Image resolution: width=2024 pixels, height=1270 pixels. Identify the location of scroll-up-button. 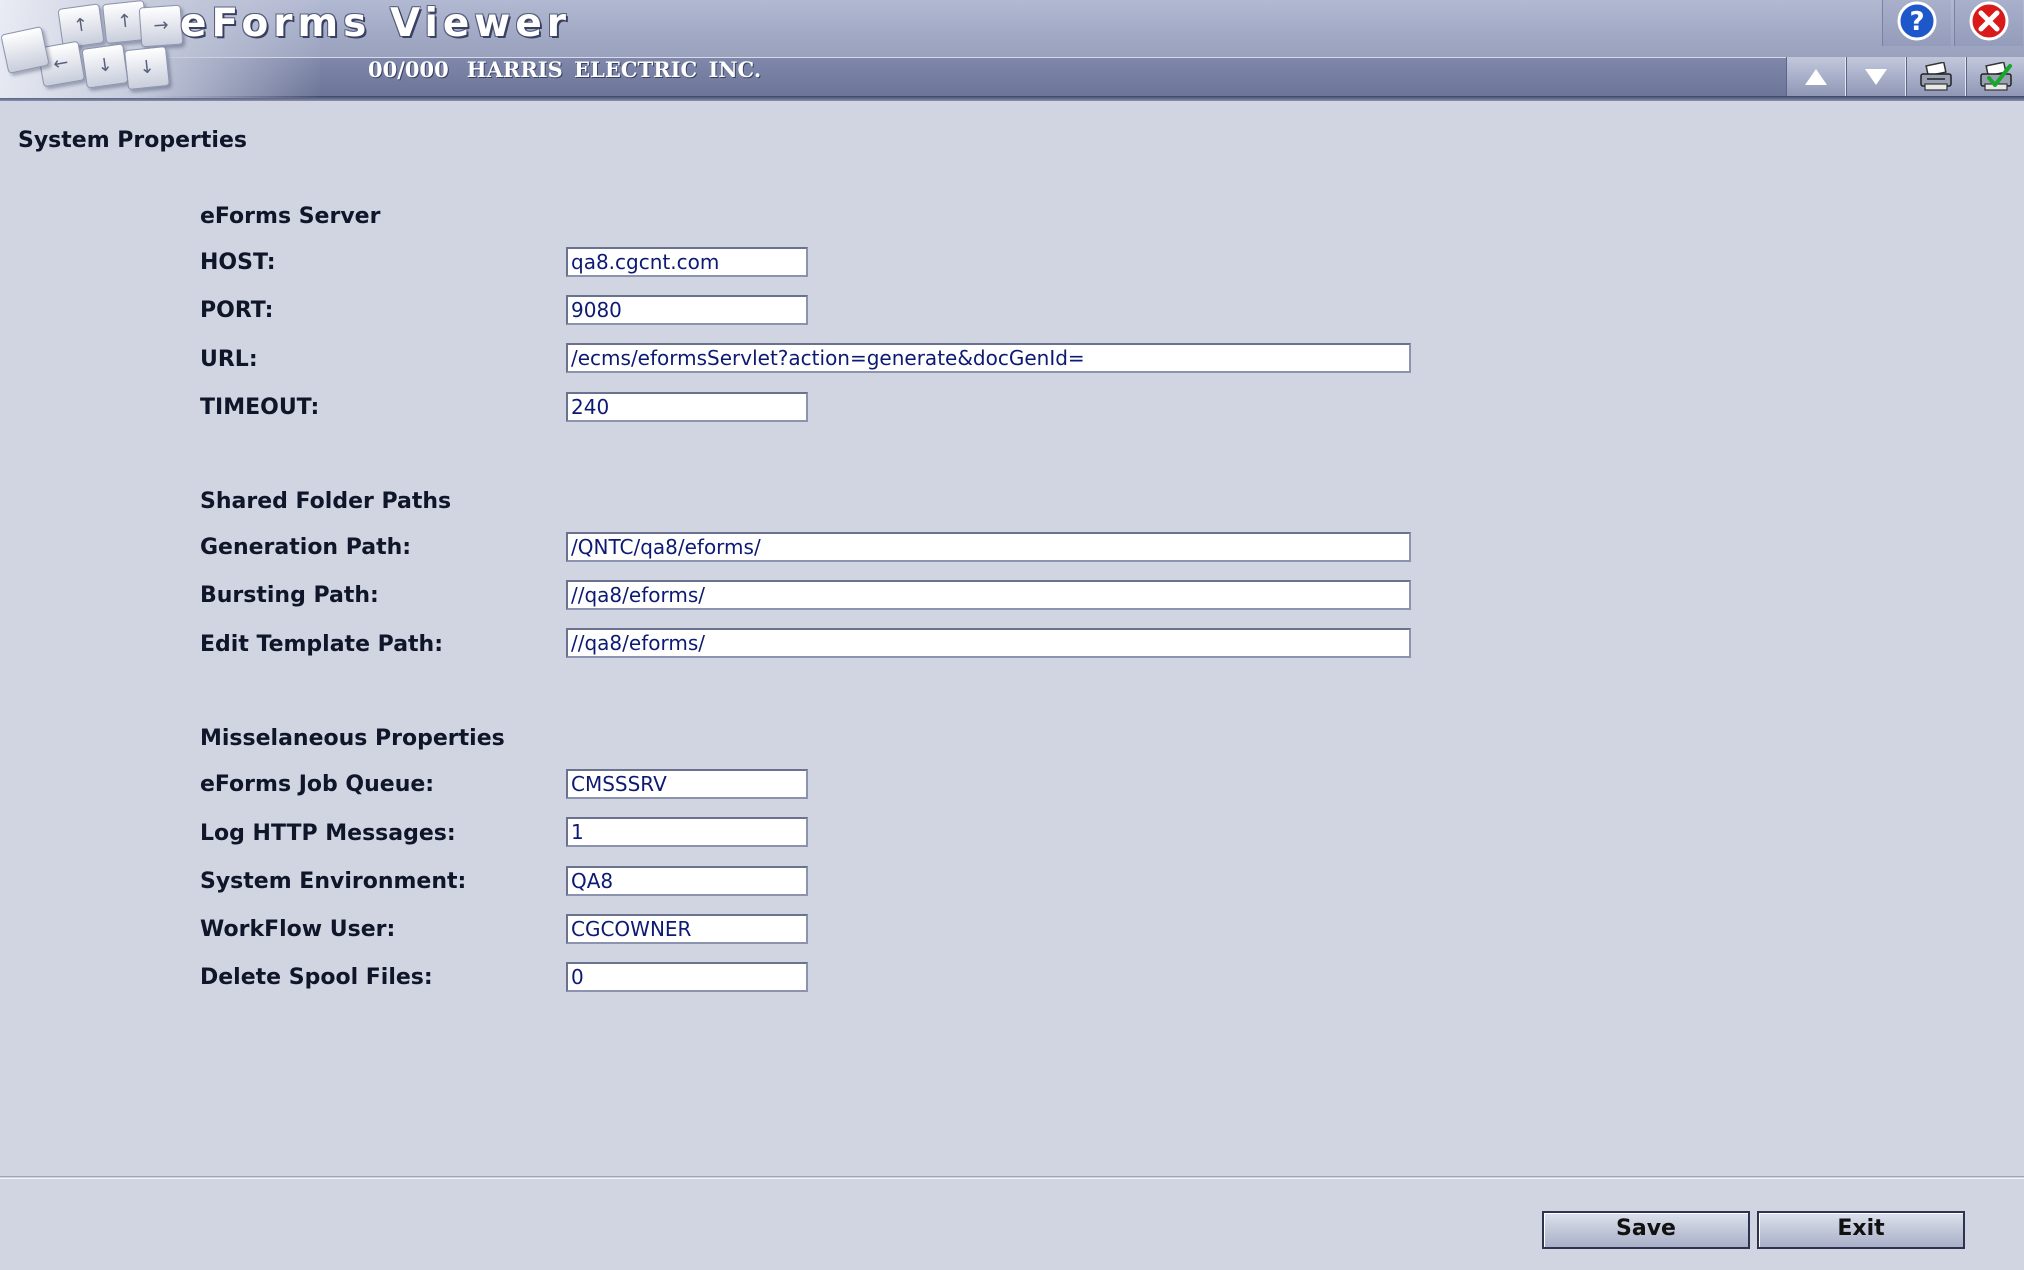
(1816, 76).